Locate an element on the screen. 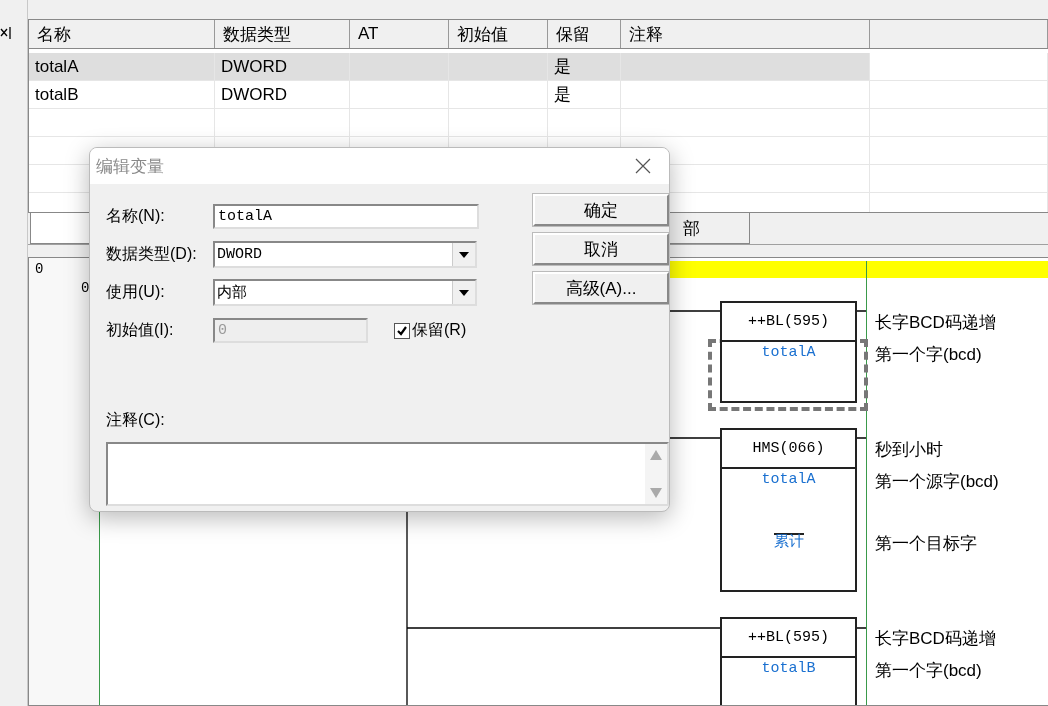 This screenshot has height=706, width=1048. input-field: totalA is located at coordinates (346, 216).